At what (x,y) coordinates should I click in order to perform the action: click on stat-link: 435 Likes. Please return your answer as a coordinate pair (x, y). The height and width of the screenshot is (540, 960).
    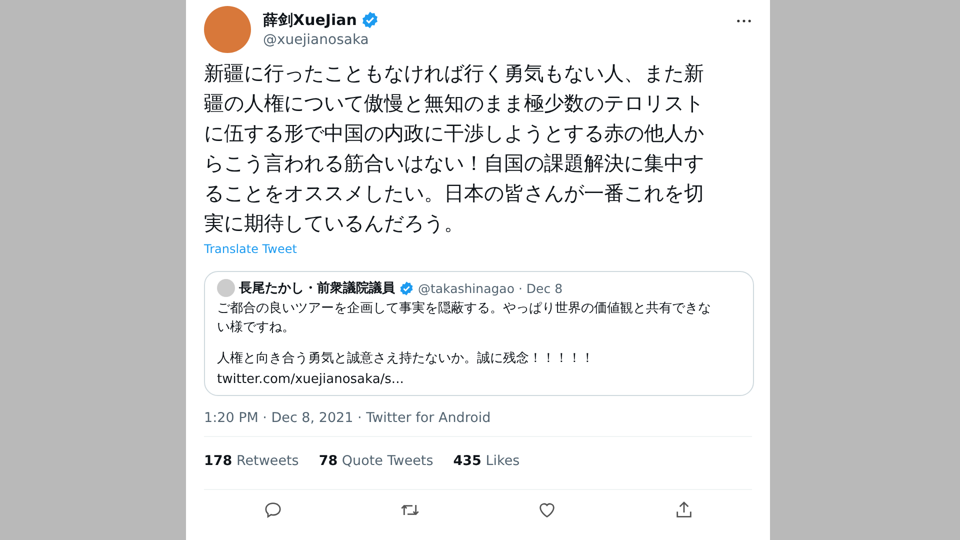
    Looking at the image, I should click on (486, 461).